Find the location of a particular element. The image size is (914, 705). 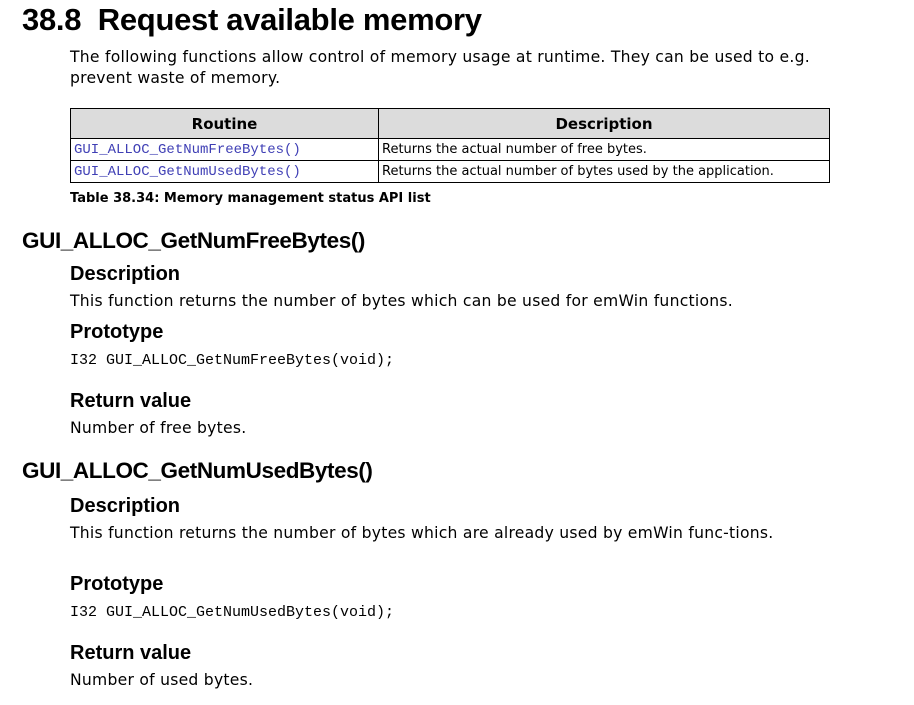

routine-link: GUI_ALLOC_GetNumFreeBytes() is located at coordinates (224, 149).